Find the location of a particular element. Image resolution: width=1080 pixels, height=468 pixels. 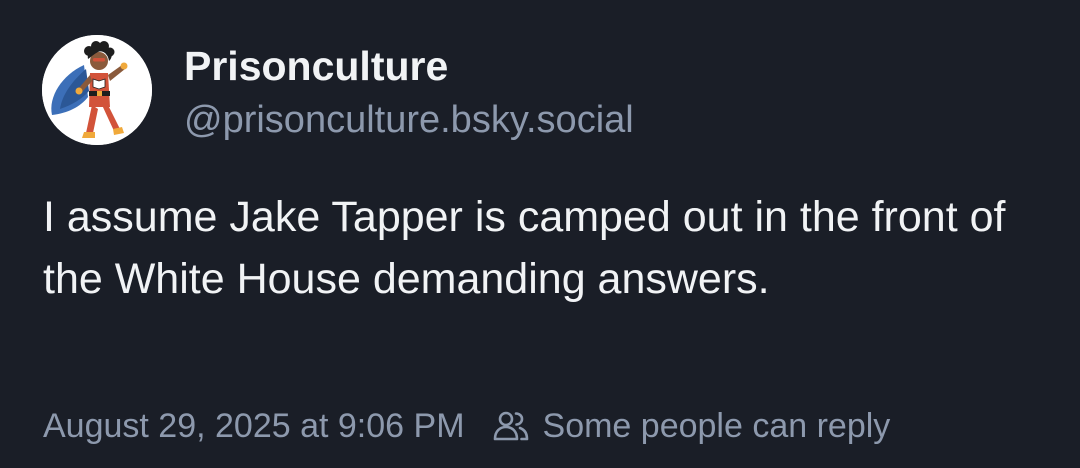

author-handle: @prisonculture.bsky.social is located at coordinates (409, 120).